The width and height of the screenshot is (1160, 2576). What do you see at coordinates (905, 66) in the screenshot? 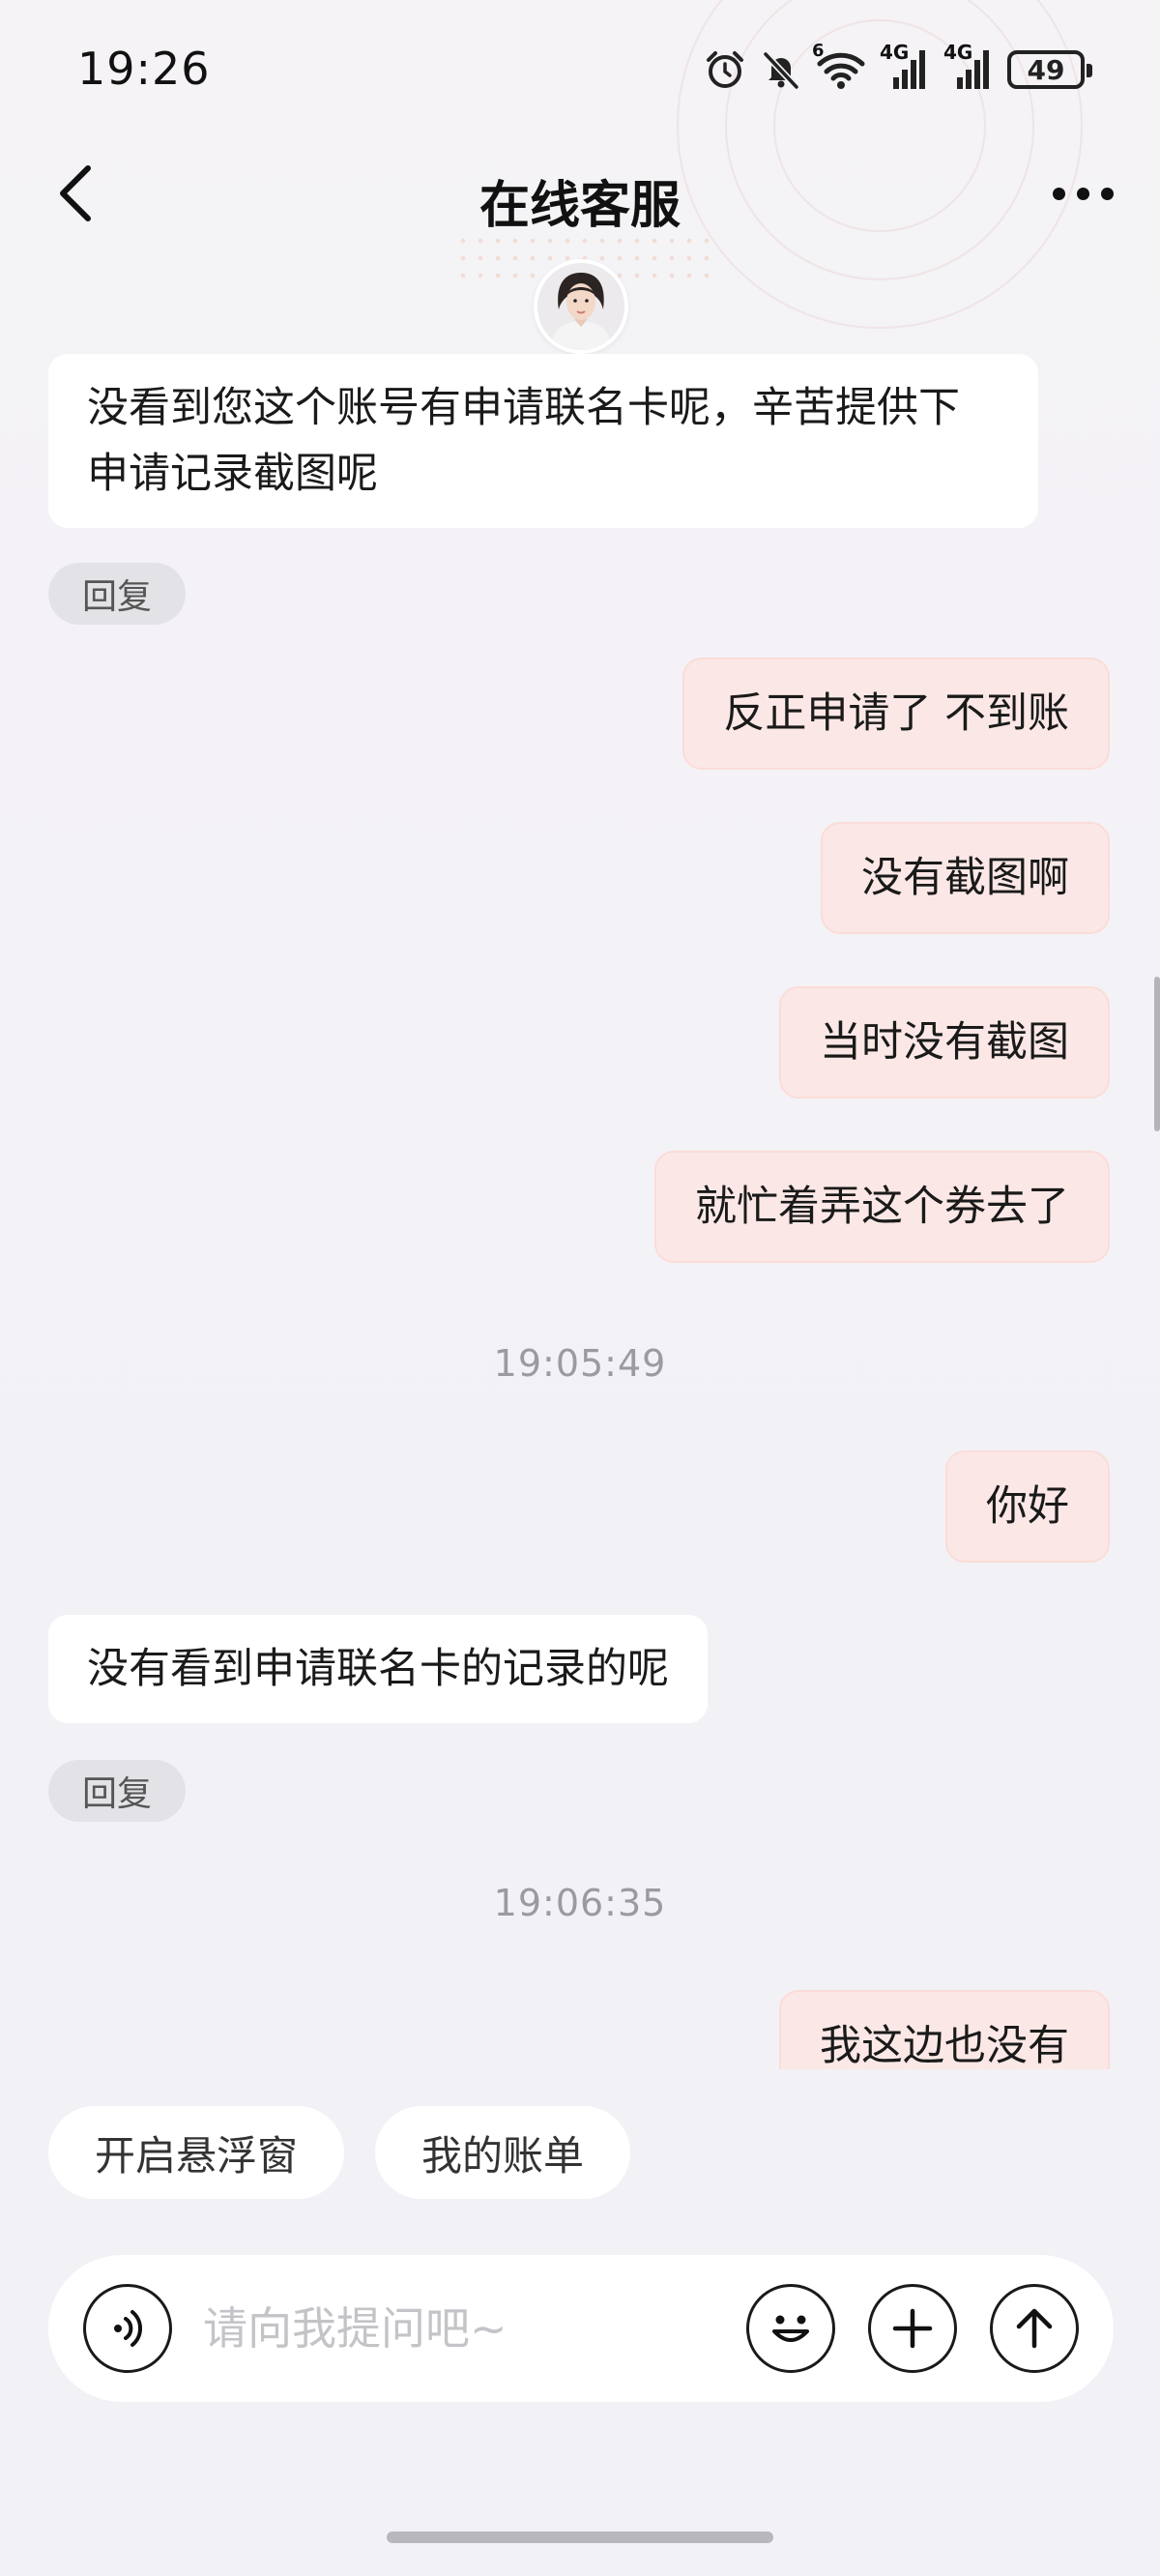
I see `signal-icon-1: 4G` at bounding box center [905, 66].